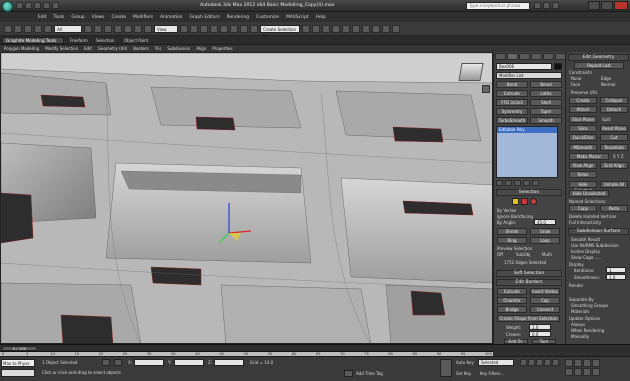 This screenshot has height=381, width=630. Describe the element at coordinates (578, 363) in the screenshot. I see `zoom-all-icon` at that location.